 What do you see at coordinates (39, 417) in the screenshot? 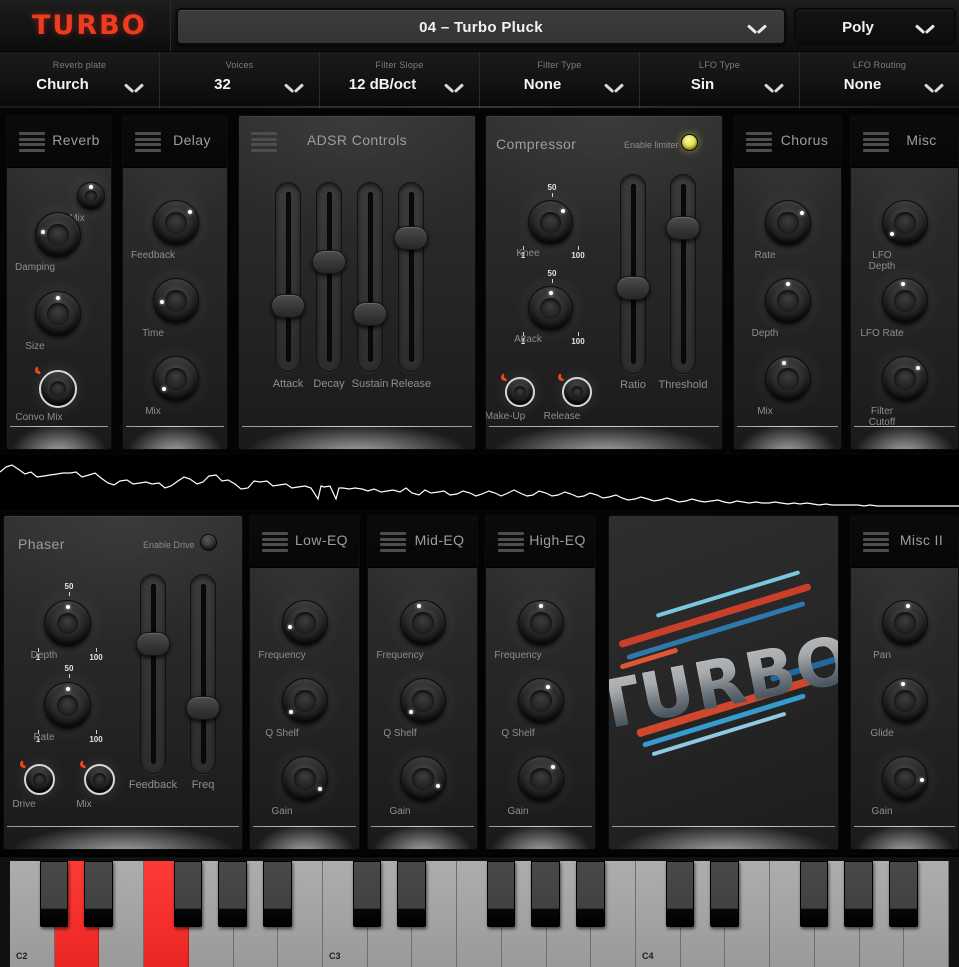
I see `knob-label: Convo Mix` at bounding box center [39, 417].